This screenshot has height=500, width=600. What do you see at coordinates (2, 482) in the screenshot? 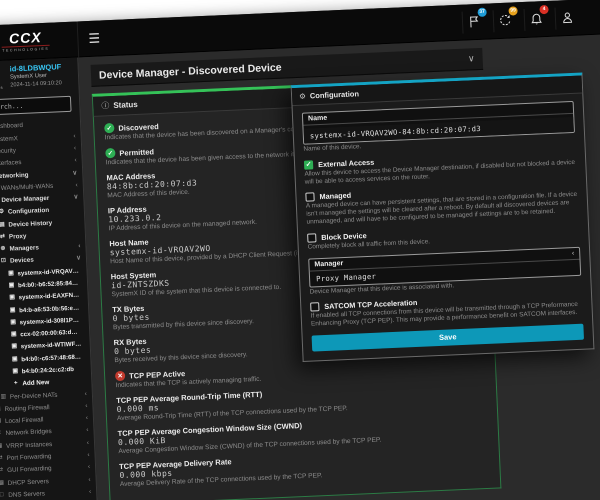
I see `dhcp-servers-icon: ▦` at bounding box center [2, 482].